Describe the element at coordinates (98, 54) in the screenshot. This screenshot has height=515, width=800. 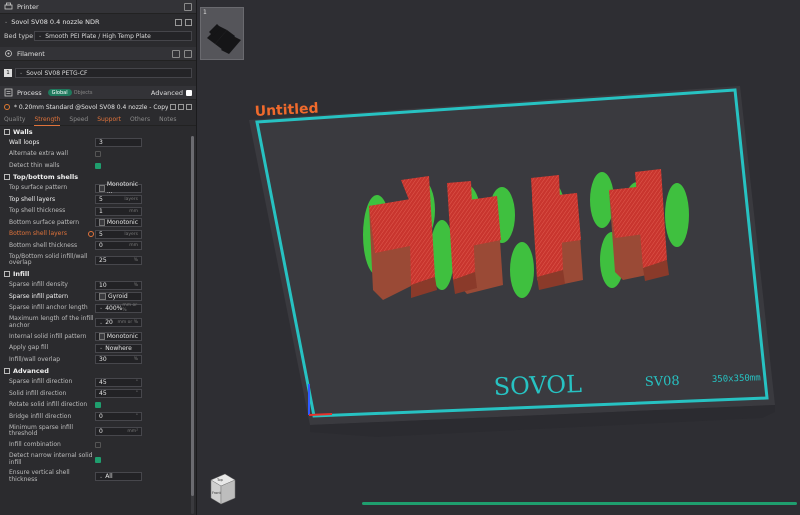
I see `filament-section-header: Filament` at that location.